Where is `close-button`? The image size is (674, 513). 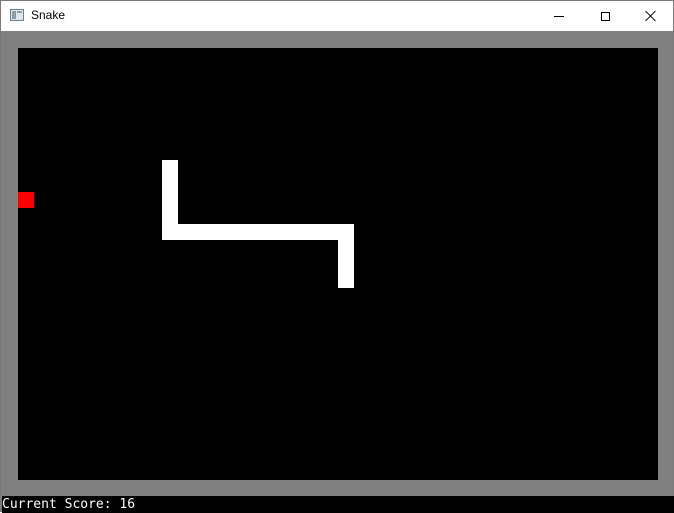 close-button is located at coordinates (651, 16).